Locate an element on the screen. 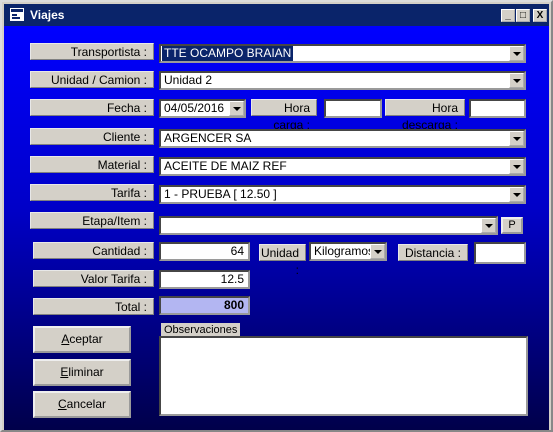 The width and height of the screenshot is (553, 432). unidad-medida-value: Kilogramos is located at coordinates (344, 251).